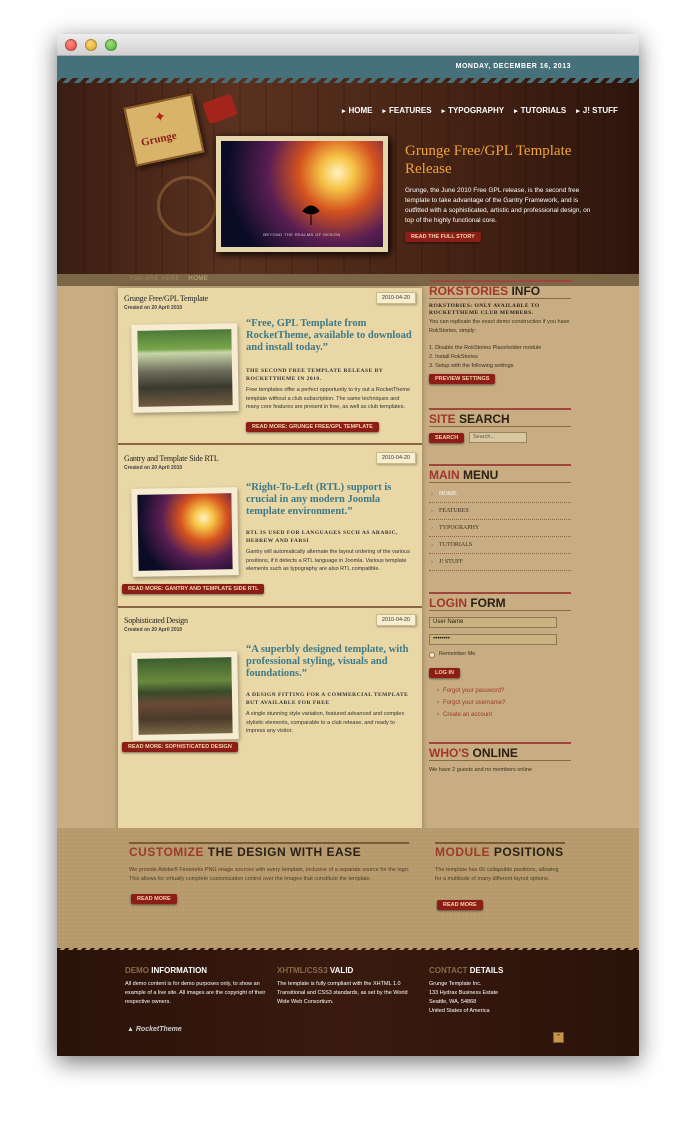 The image size is (696, 1136). I want to click on article-title: Gantry and Template Side RTL, so click(171, 458).